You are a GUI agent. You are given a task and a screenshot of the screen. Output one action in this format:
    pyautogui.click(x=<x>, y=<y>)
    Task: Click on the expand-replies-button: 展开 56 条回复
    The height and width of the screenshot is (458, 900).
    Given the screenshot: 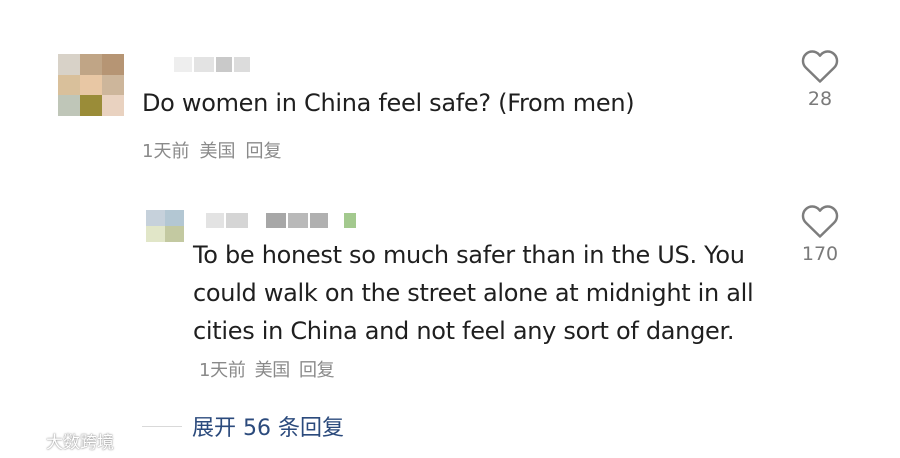 What is the action you would take?
    pyautogui.click(x=243, y=426)
    